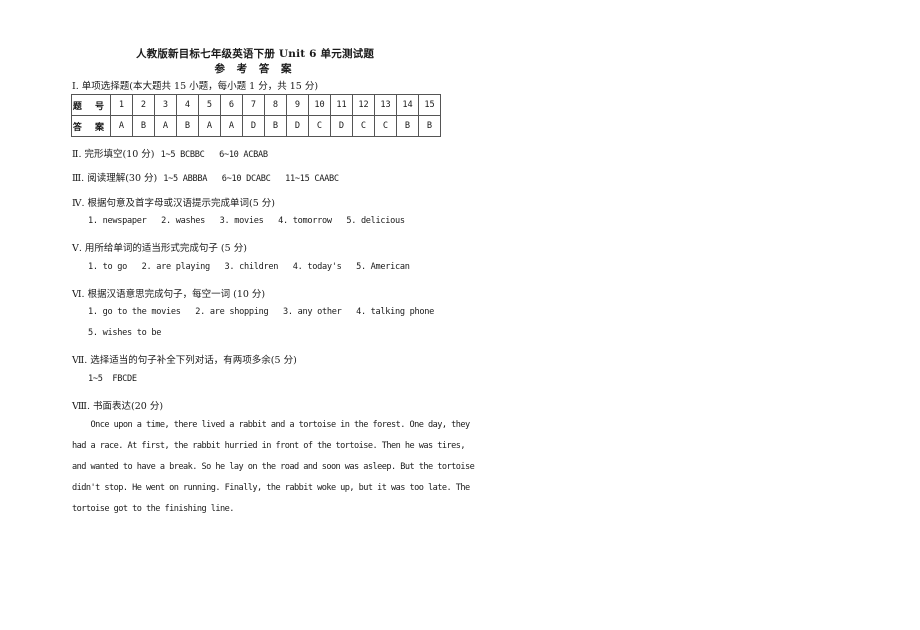 The image size is (920, 630). Describe the element at coordinates (319, 105) in the screenshot. I see `question-number: 10` at that location.